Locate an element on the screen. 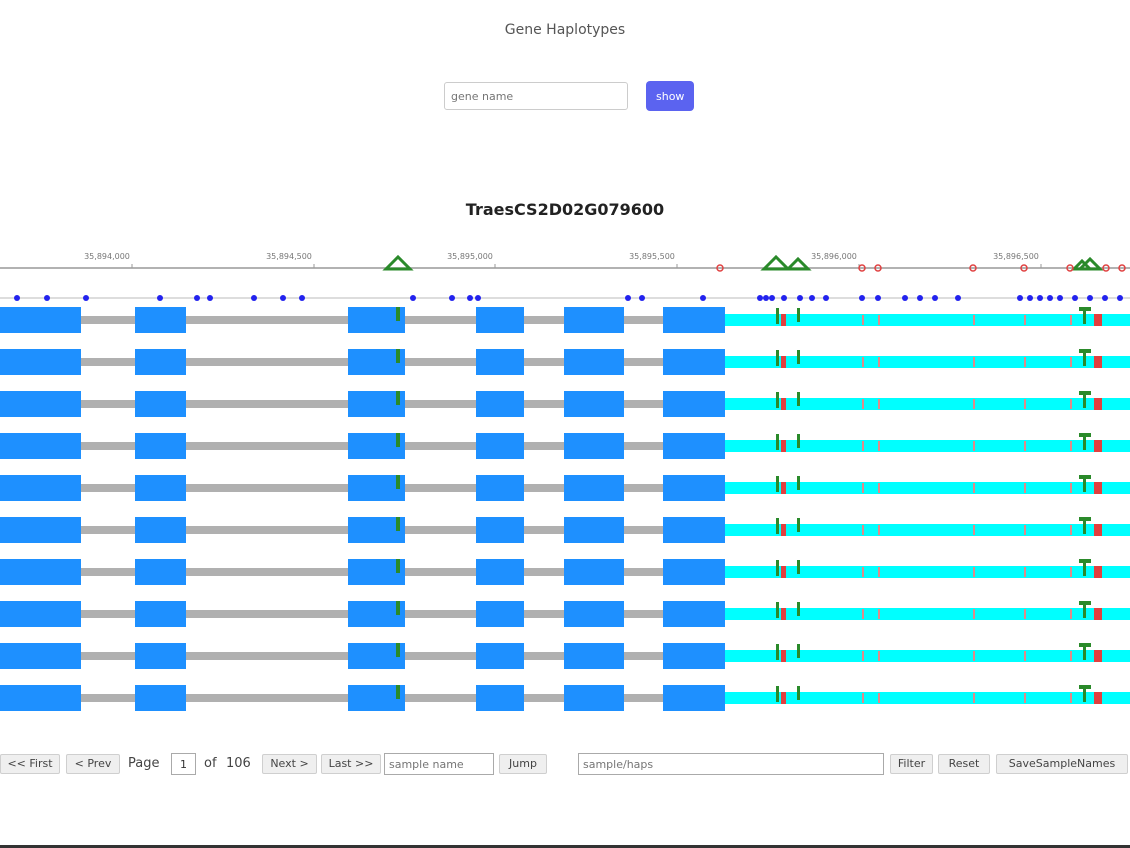 Image resolution: width=1130 pixels, height=848 pixels. prev-page-button: < Prev is located at coordinates (93, 764).